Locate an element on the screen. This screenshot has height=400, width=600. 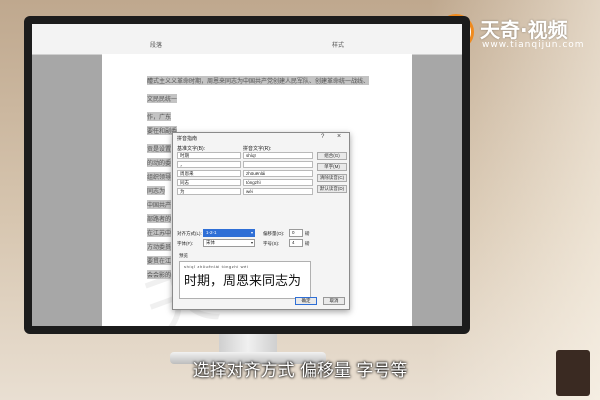
align-label: 对齐方式(L): is located at coordinates (189, 233).